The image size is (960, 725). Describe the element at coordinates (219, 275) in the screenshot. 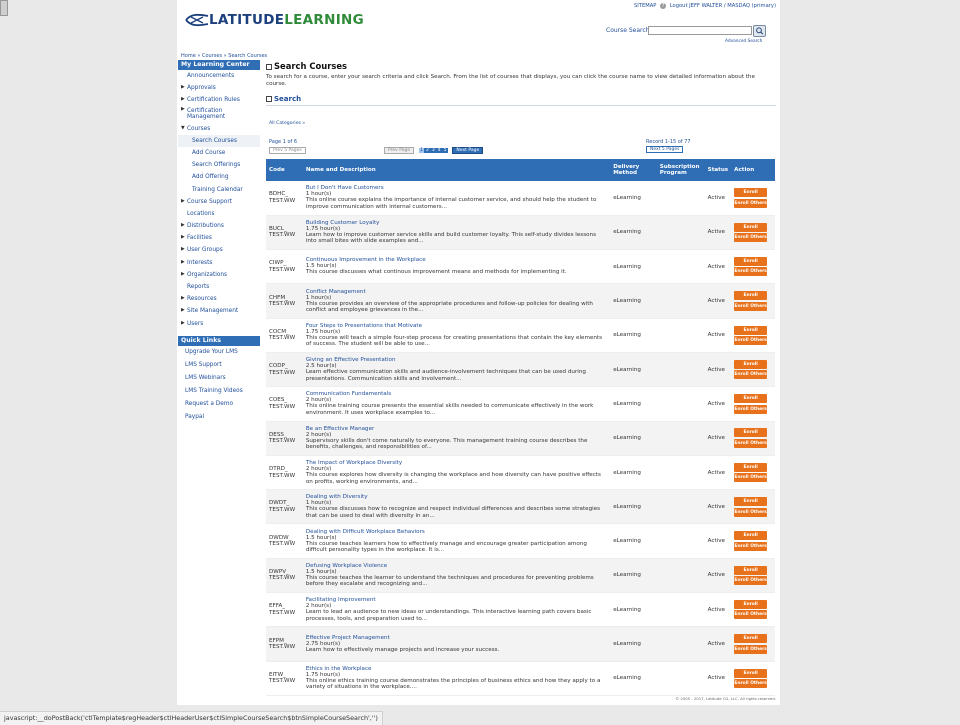

I see `sidebar-item: ▶ Organizations` at that location.